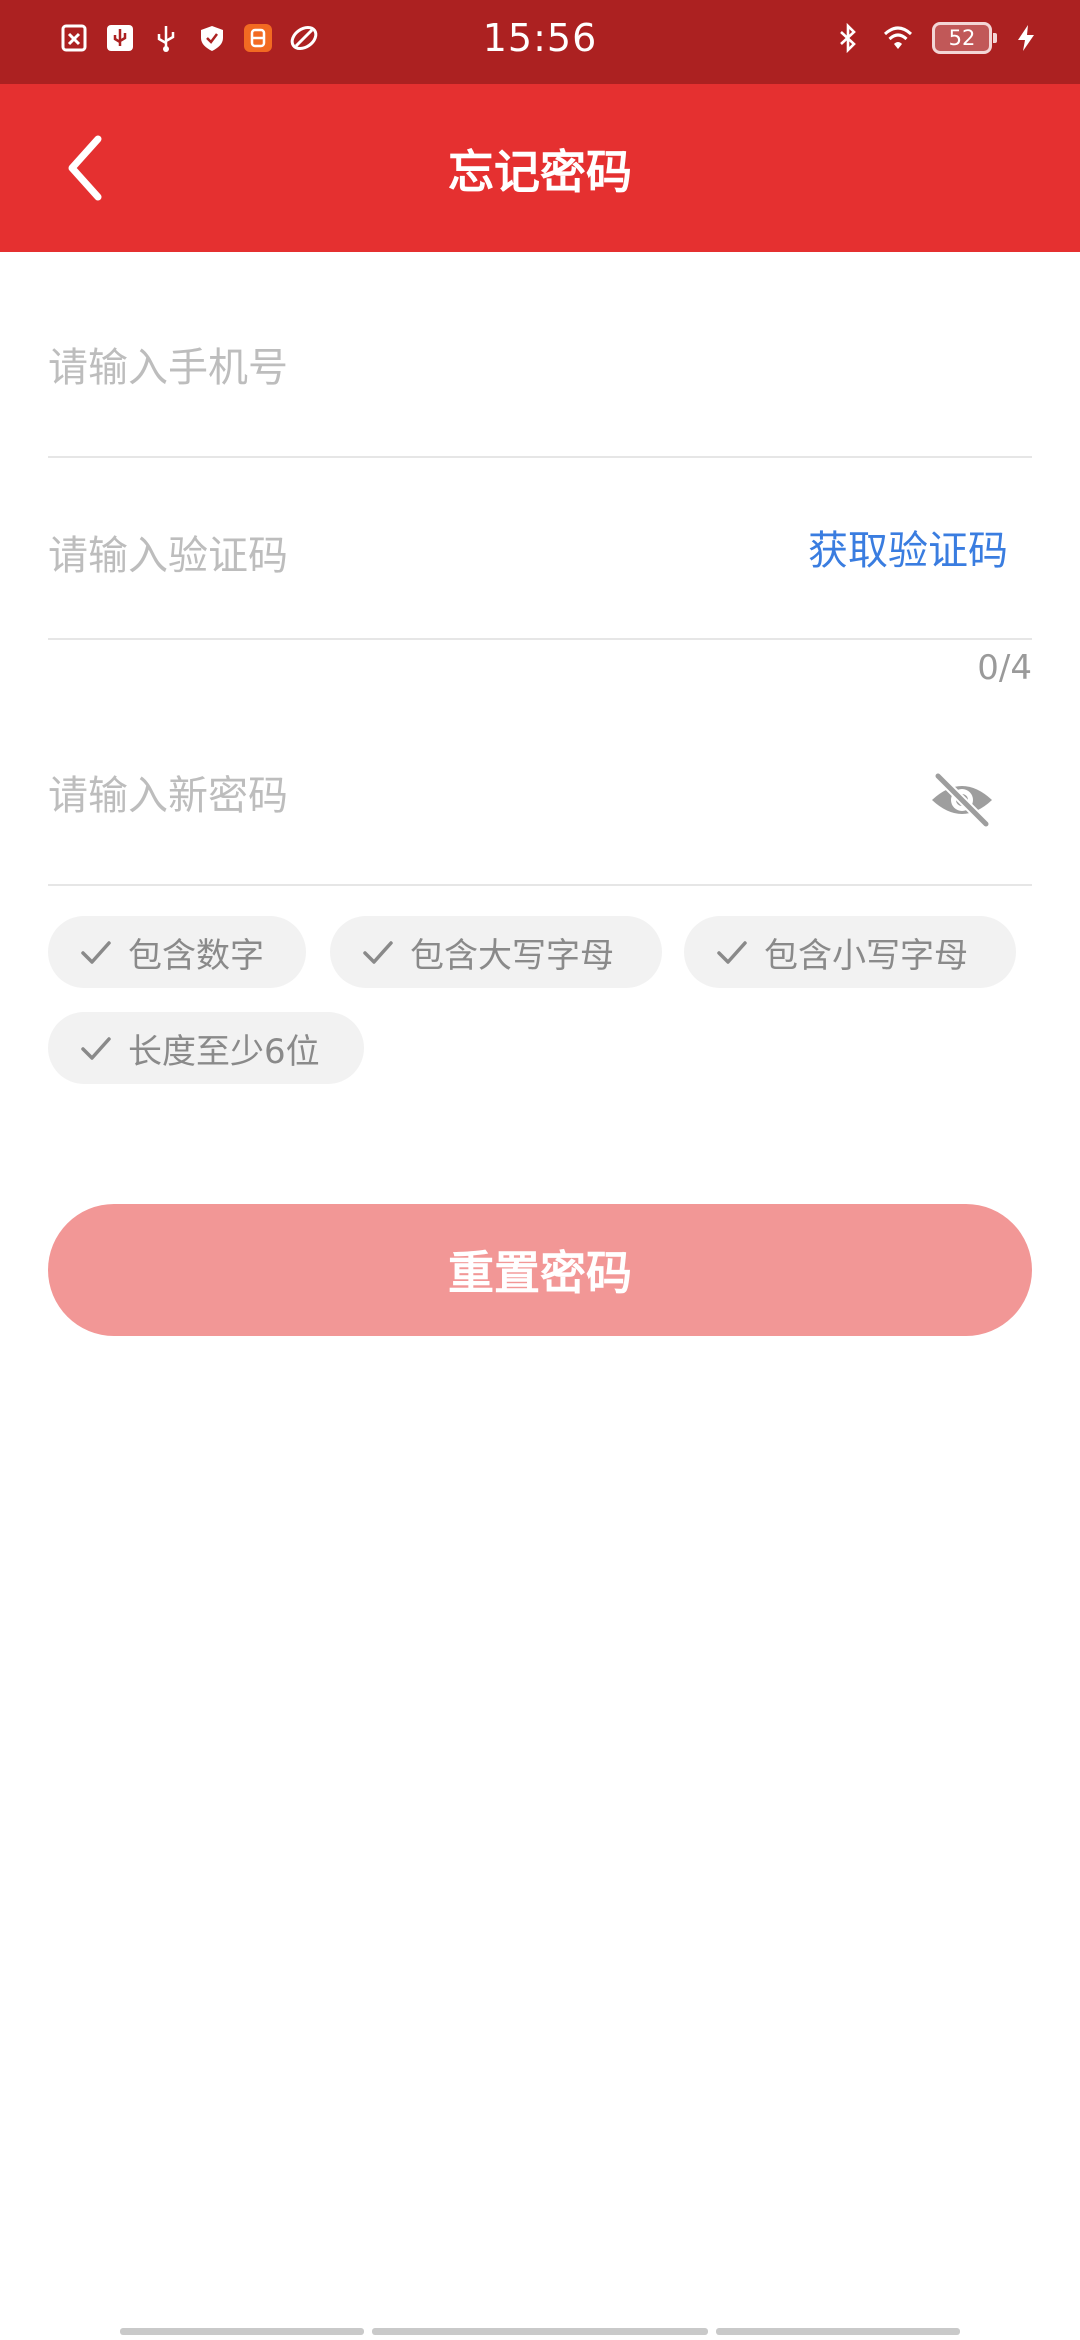  I want to click on requirement-label: 长度至少6位, so click(224, 1051).